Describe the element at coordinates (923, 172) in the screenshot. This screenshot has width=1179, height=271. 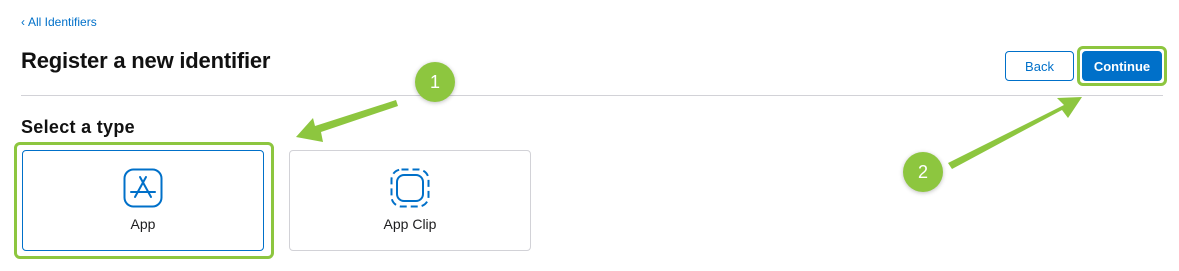
I see `step-2-badge: 2` at that location.